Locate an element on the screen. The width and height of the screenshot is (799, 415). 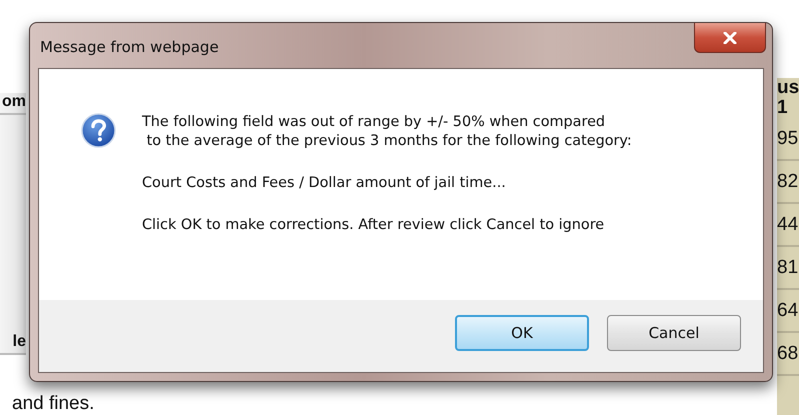
table-cell: le is located at coordinates (13, 344).